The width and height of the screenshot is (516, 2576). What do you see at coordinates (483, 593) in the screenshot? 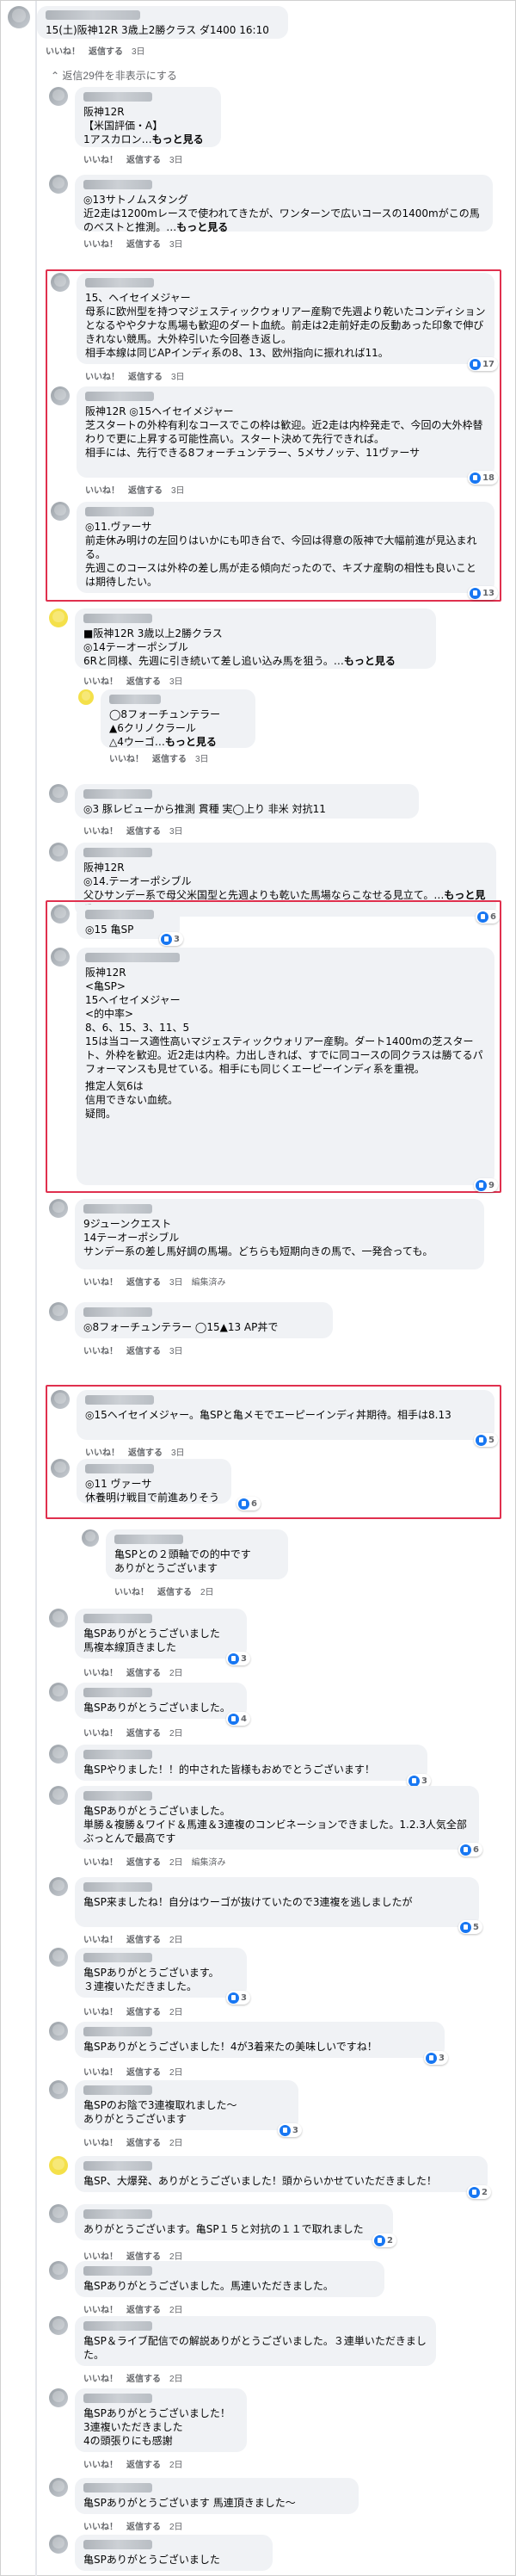
I see `reaction-count: 13` at bounding box center [483, 593].